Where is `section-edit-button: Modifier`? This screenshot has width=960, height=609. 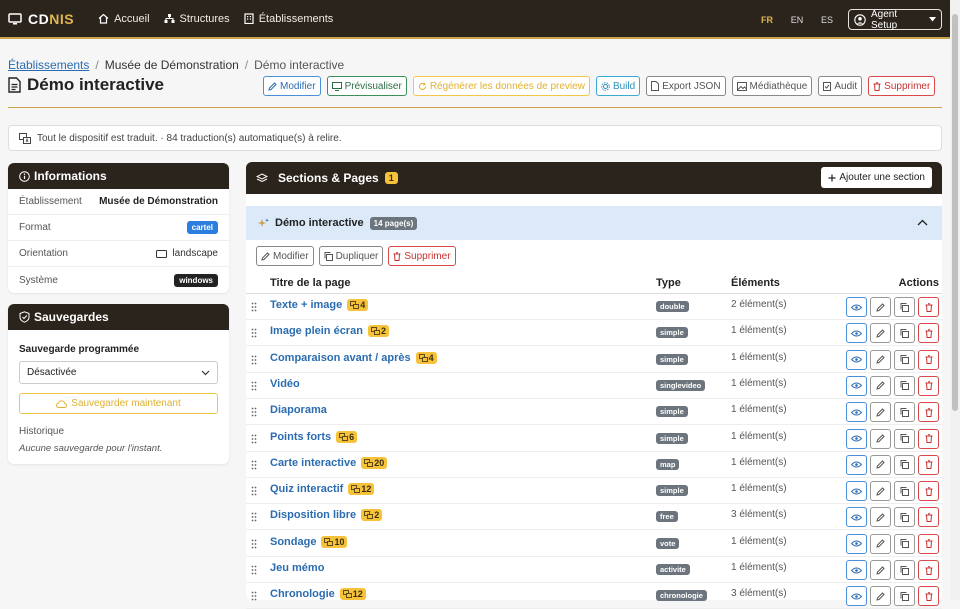 section-edit-button: Modifier is located at coordinates (285, 256).